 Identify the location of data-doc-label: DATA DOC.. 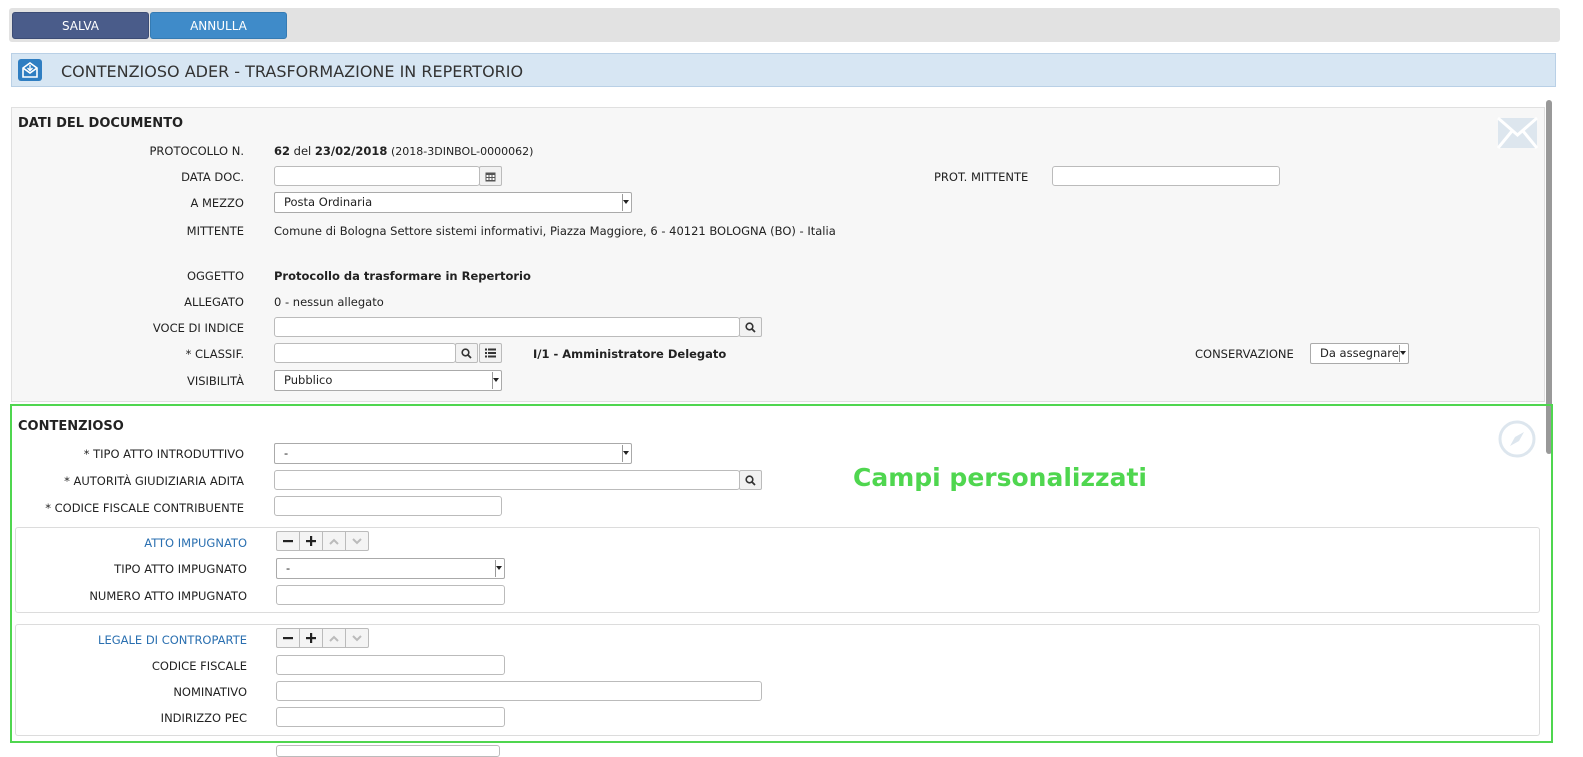
(212, 177).